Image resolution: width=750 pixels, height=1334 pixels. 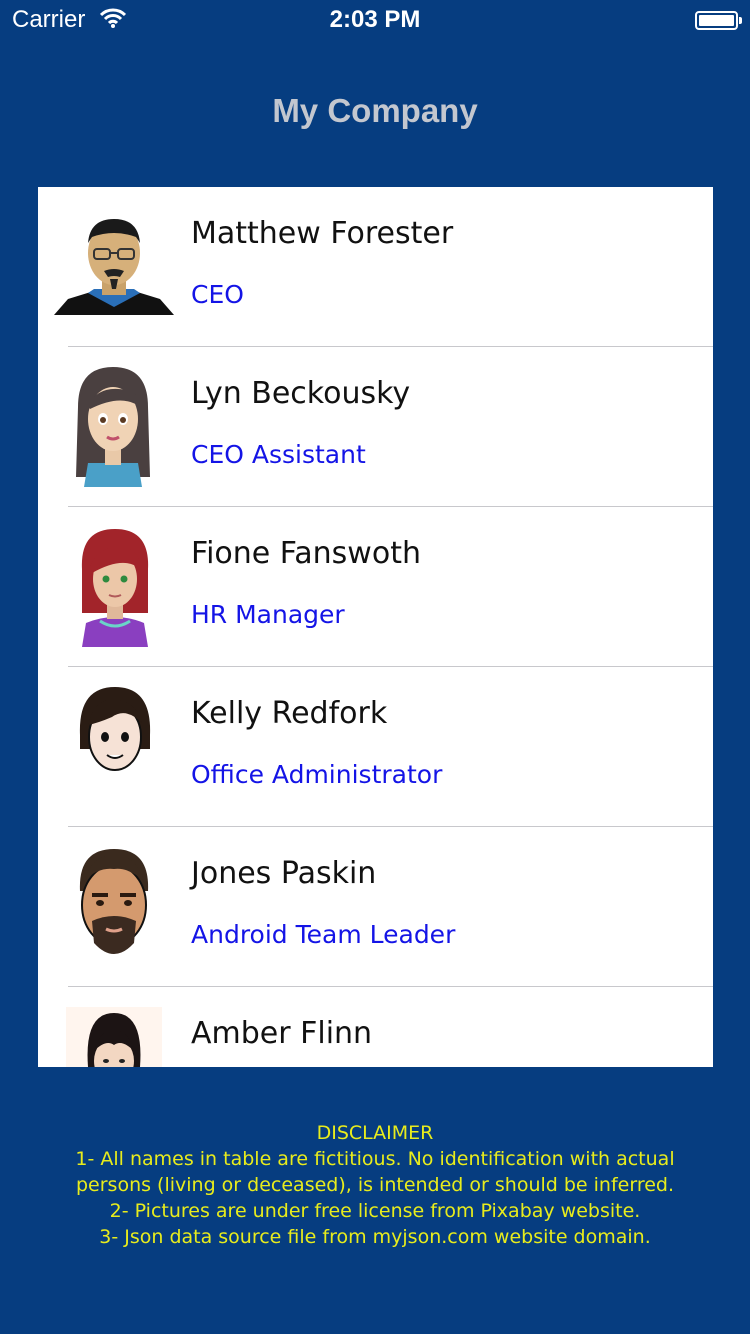 I want to click on man-beard-icon, so click(x=114, y=901).